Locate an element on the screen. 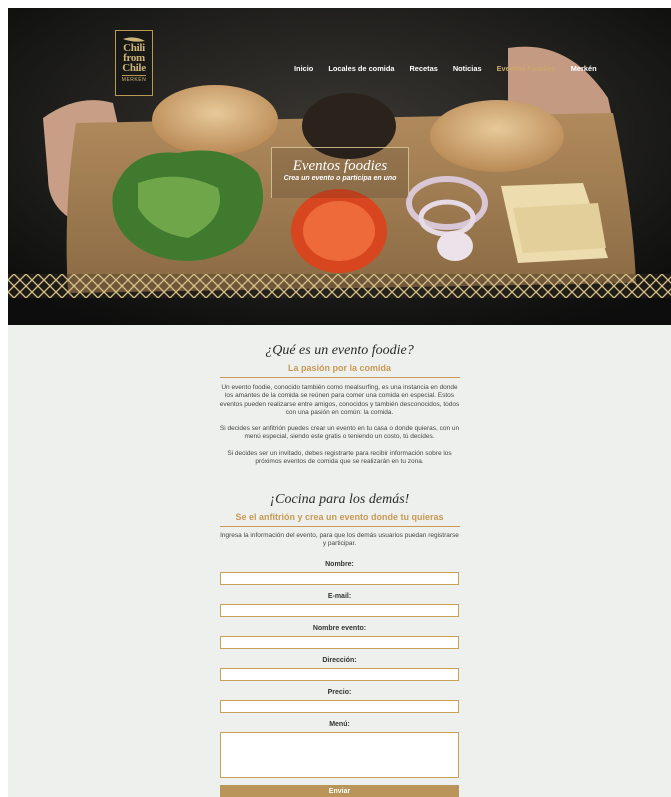 Image resolution: width=671 pixels, height=797 pixels. direccion-label: Dirección: is located at coordinates (339, 660).